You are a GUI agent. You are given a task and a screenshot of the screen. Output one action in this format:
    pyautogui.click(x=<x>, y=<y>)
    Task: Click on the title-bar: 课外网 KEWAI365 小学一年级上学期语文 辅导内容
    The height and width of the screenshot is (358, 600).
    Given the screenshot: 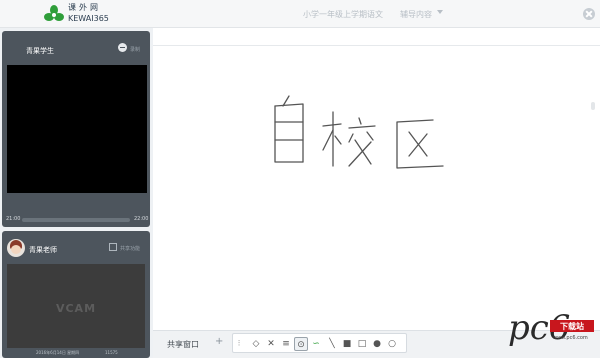 What is the action you would take?
    pyautogui.click(x=300, y=14)
    